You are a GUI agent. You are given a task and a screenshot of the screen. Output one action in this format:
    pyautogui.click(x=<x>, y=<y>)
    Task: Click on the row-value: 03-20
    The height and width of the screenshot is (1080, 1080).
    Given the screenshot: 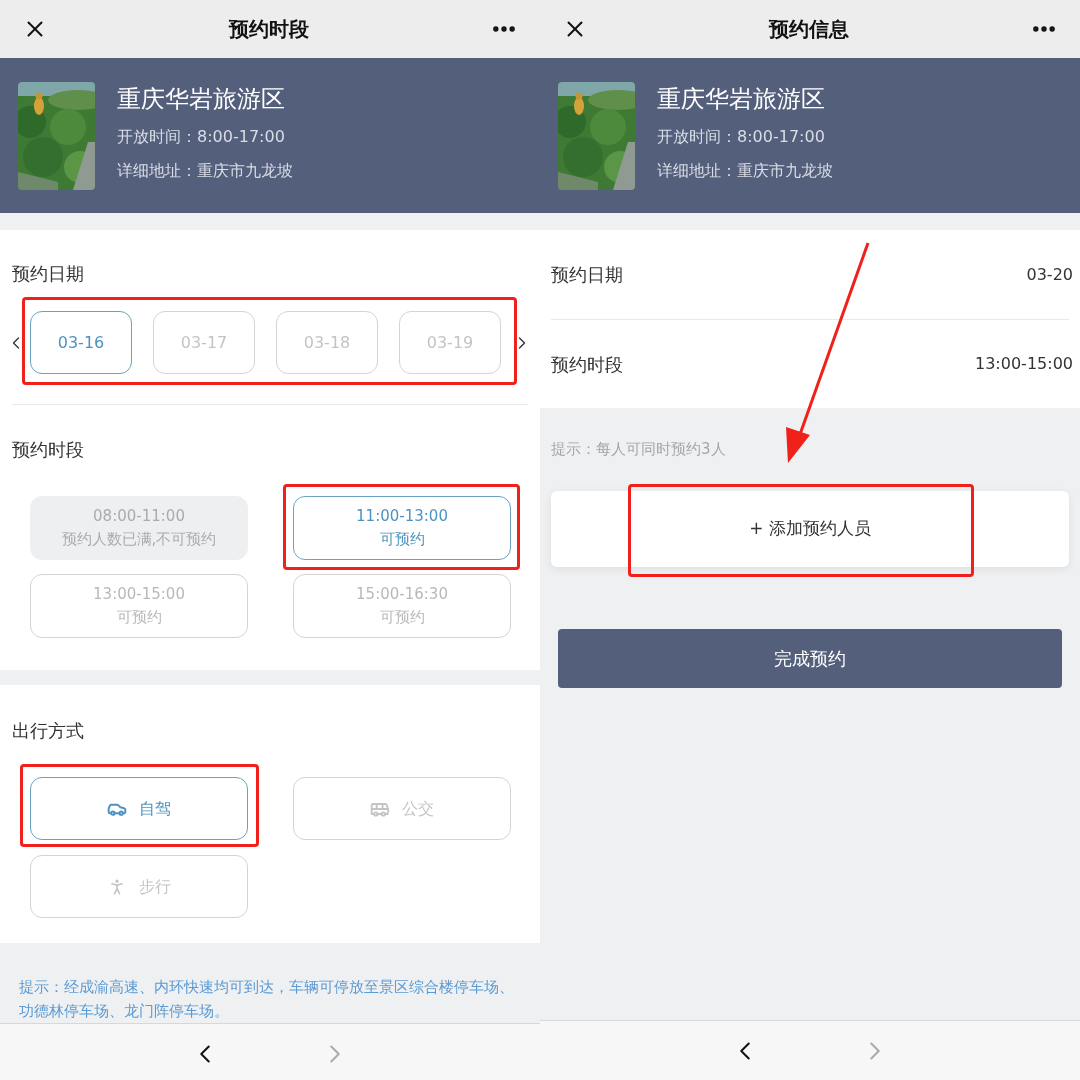 What is the action you would take?
    pyautogui.click(x=1049, y=274)
    